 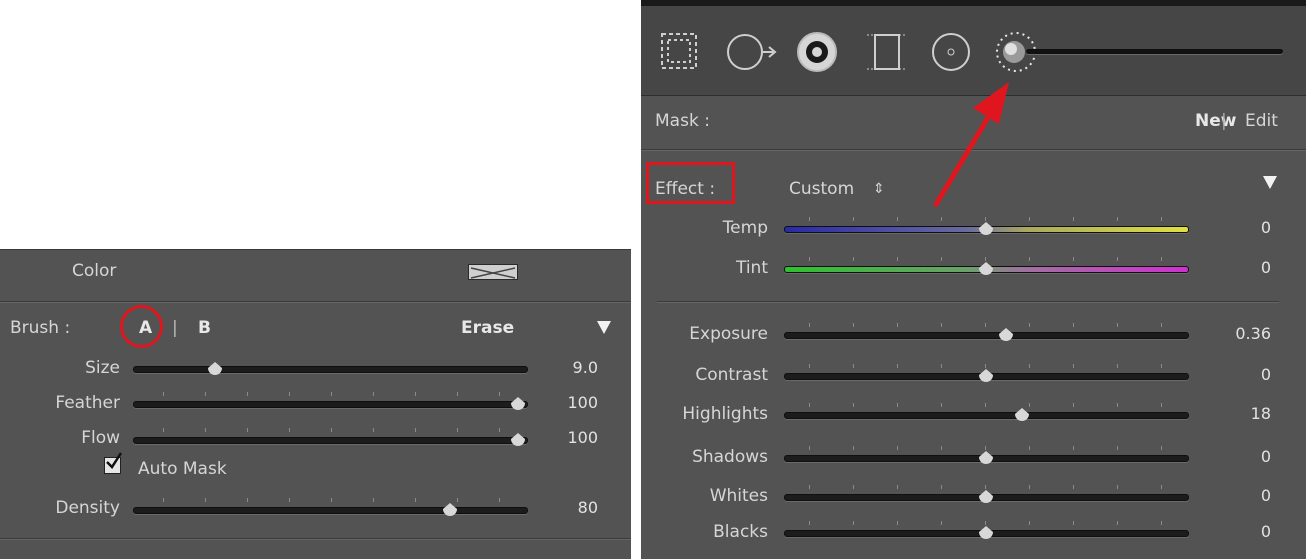 What do you see at coordinates (1236, 414) in the screenshot?
I see `highlights-value: 18` at bounding box center [1236, 414].